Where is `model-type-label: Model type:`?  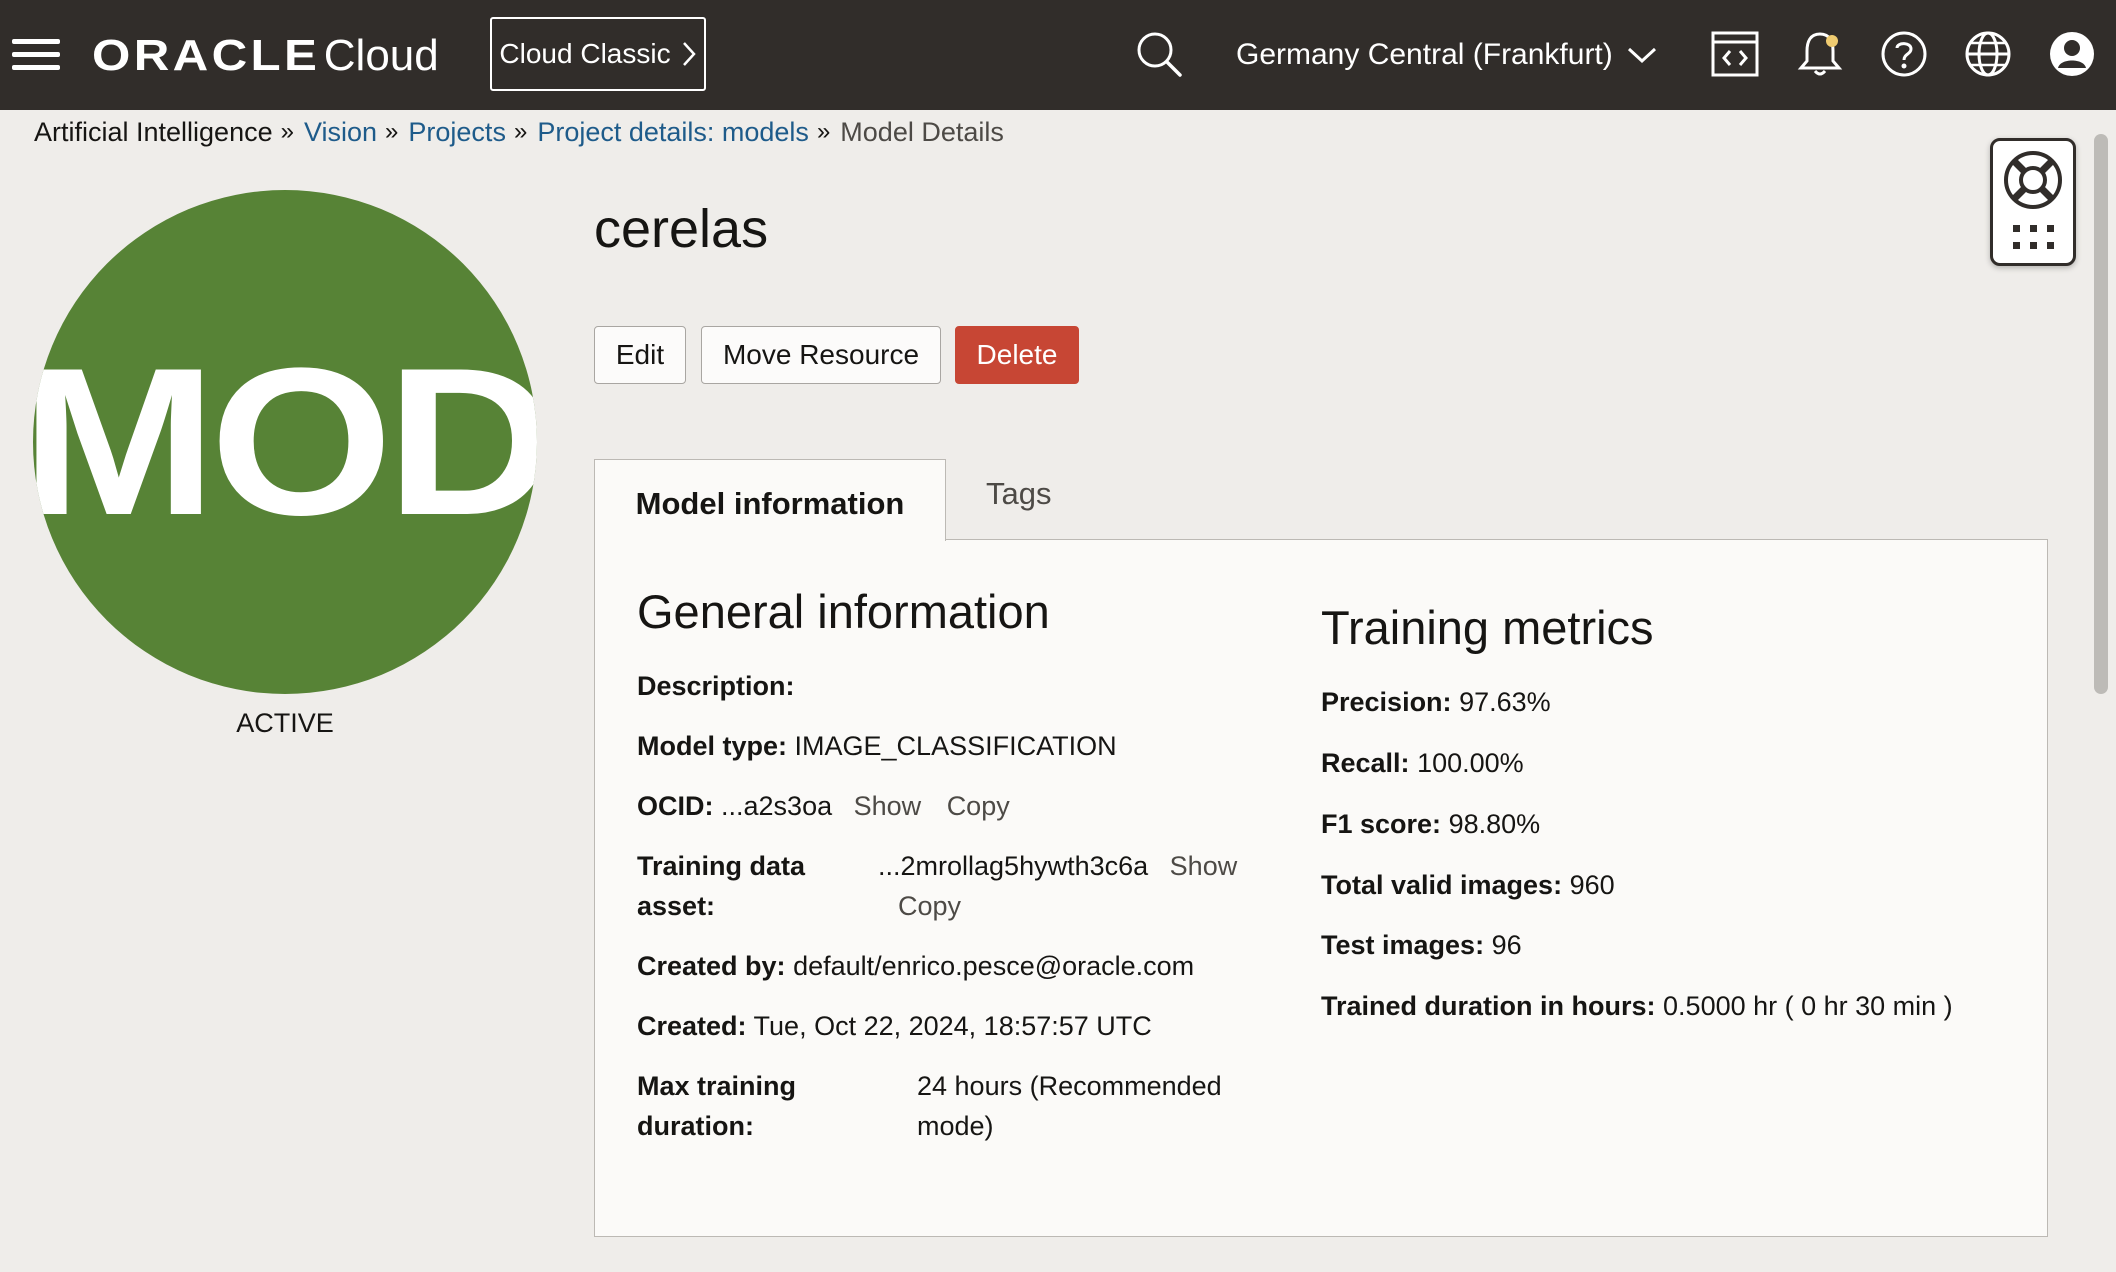
model-type-label: Model type: is located at coordinates (712, 746).